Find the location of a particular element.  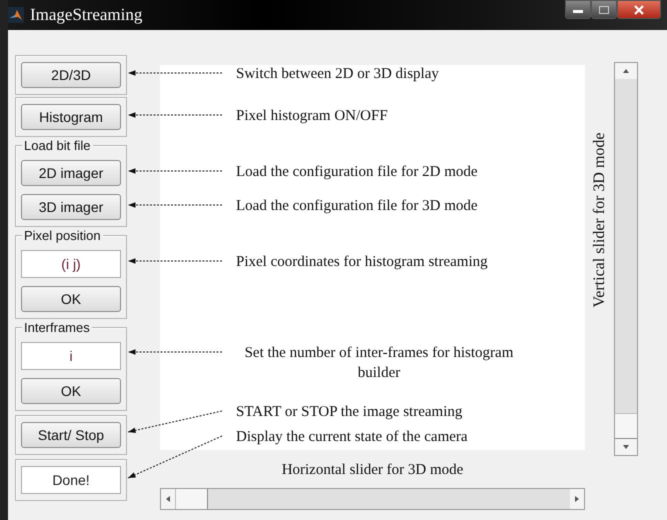

panel-legend: Interframes is located at coordinates (57, 327).